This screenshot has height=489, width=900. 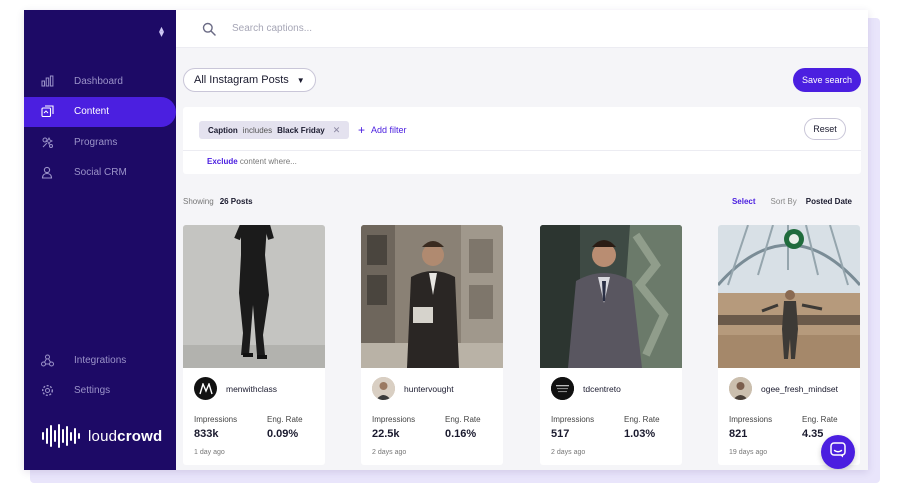 What do you see at coordinates (62, 436) in the screenshot?
I see `soundwave-logo-icon` at bounding box center [62, 436].